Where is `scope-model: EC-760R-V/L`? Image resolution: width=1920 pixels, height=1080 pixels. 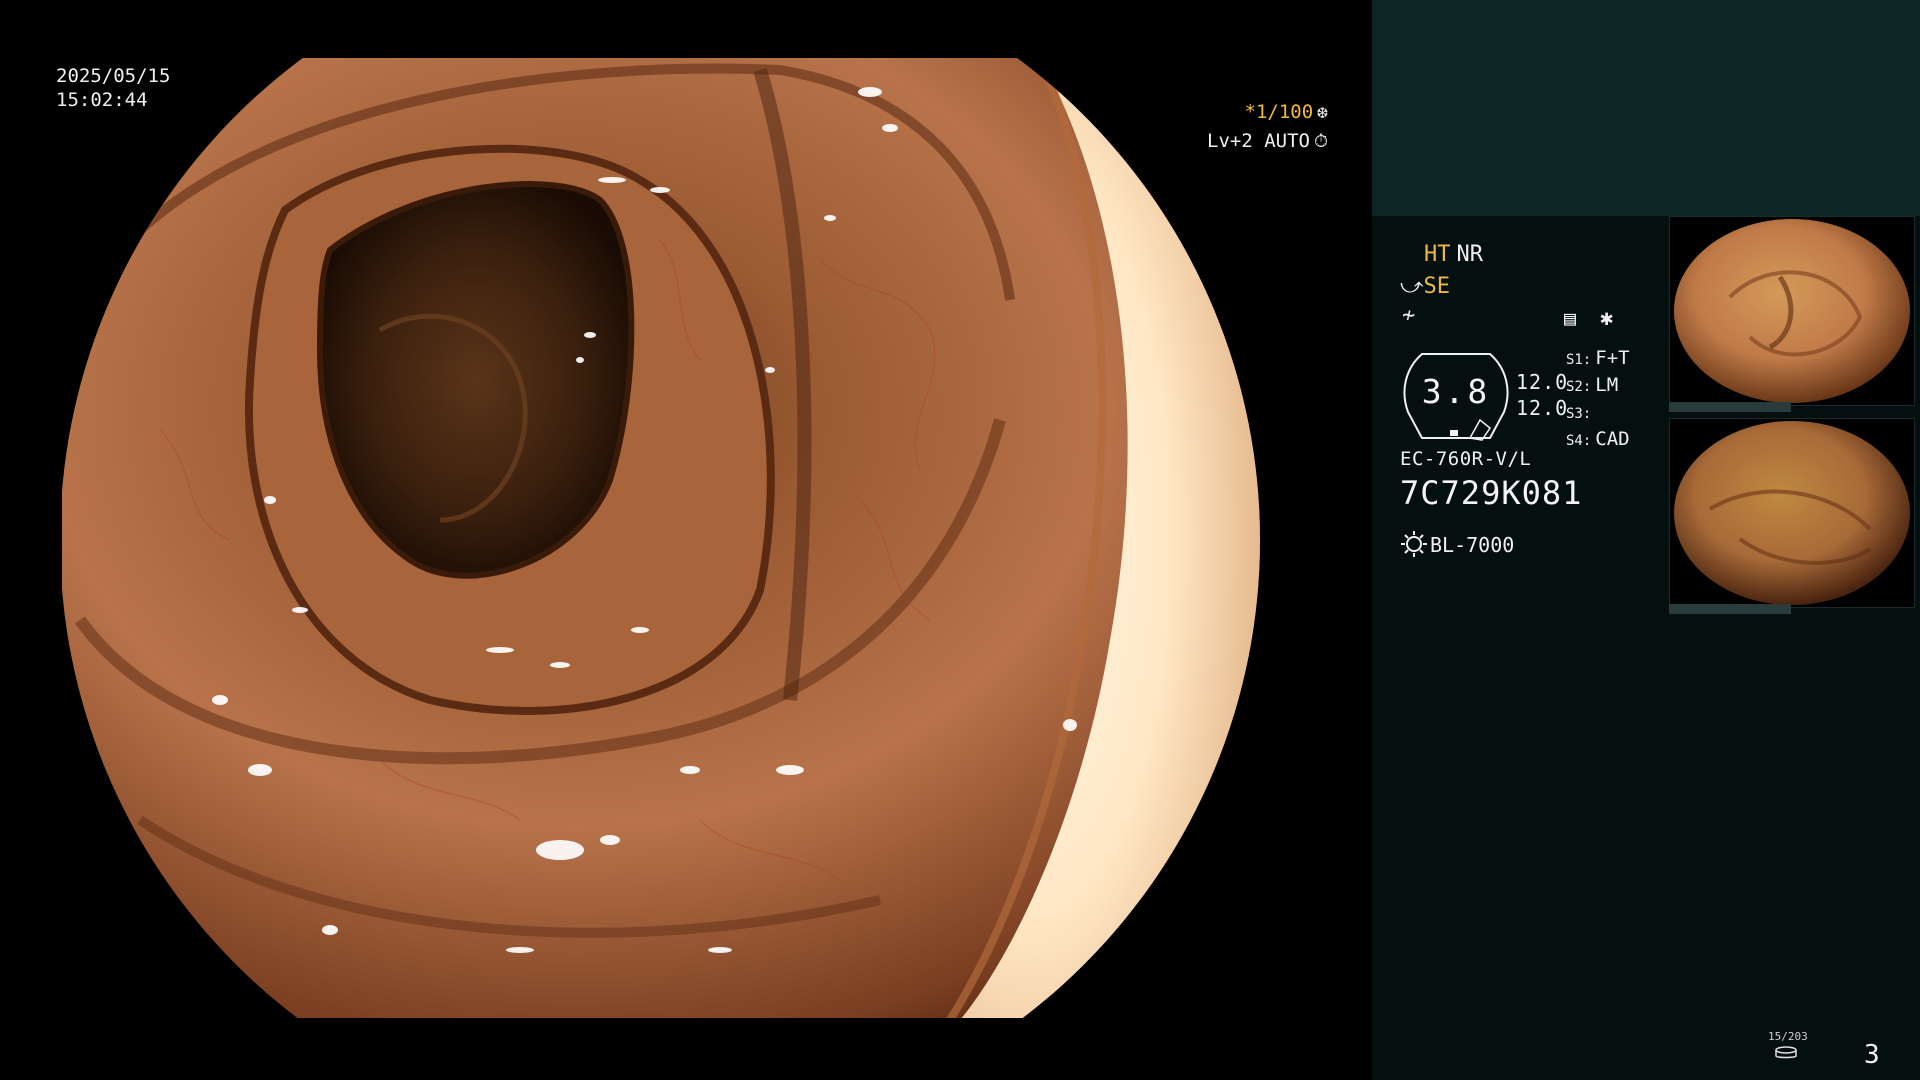 scope-model: EC-760R-V/L is located at coordinates (1466, 459).